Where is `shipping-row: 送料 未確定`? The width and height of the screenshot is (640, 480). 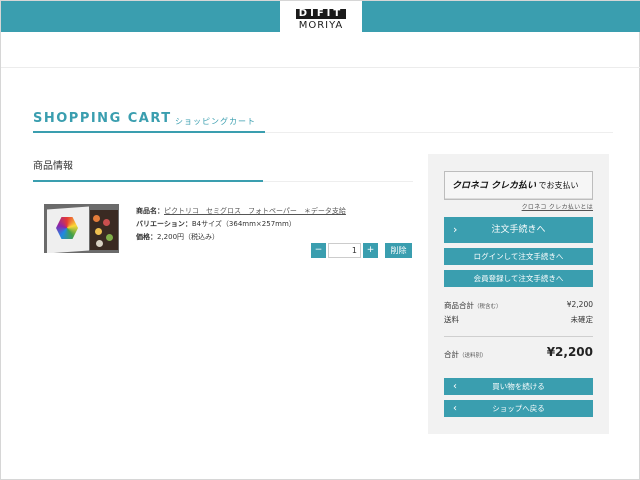 shipping-row: 送料 未確定 is located at coordinates (518, 320).